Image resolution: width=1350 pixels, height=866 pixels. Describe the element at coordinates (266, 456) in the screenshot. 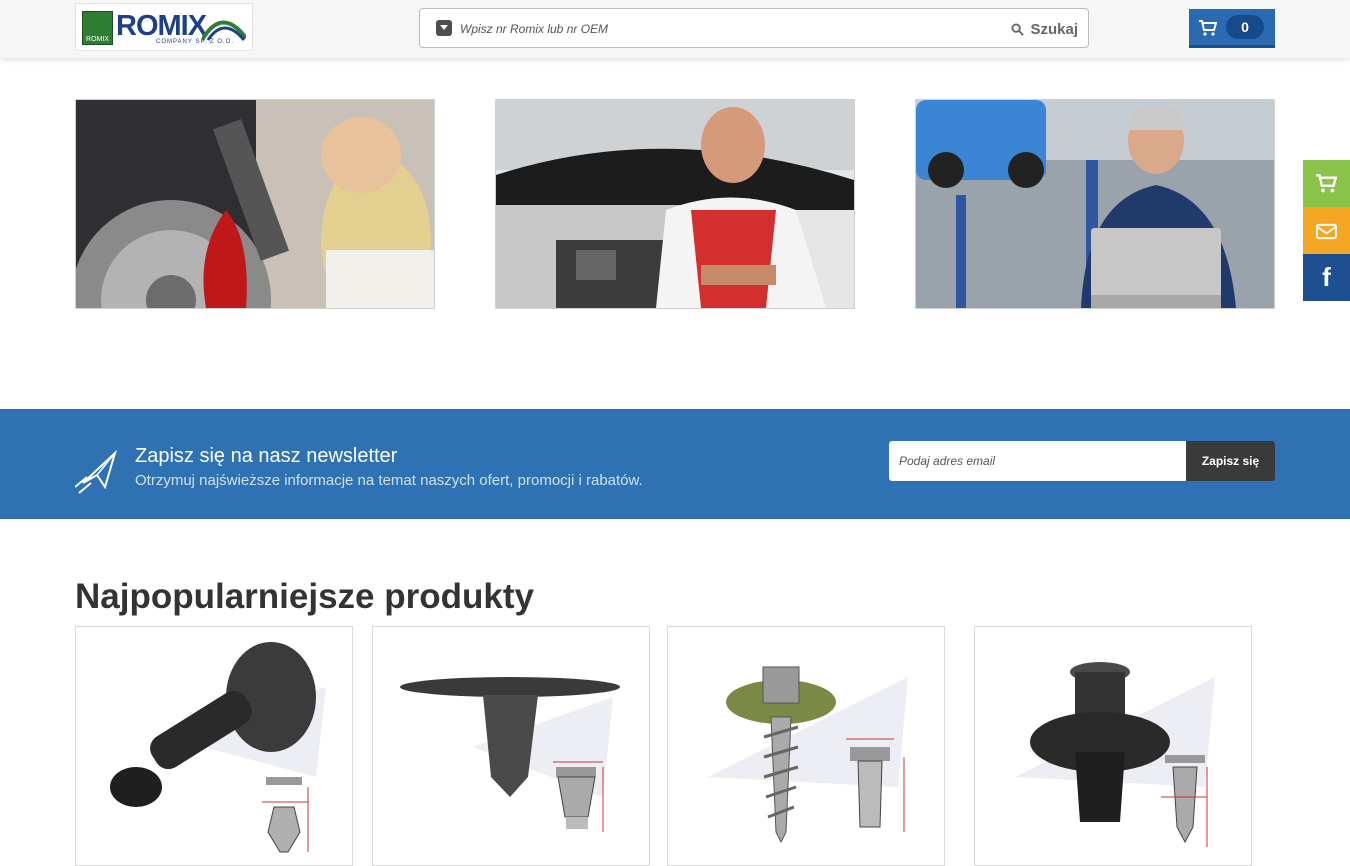

I see `newsletter-title: Zapisz się na nasz newsletter` at that location.